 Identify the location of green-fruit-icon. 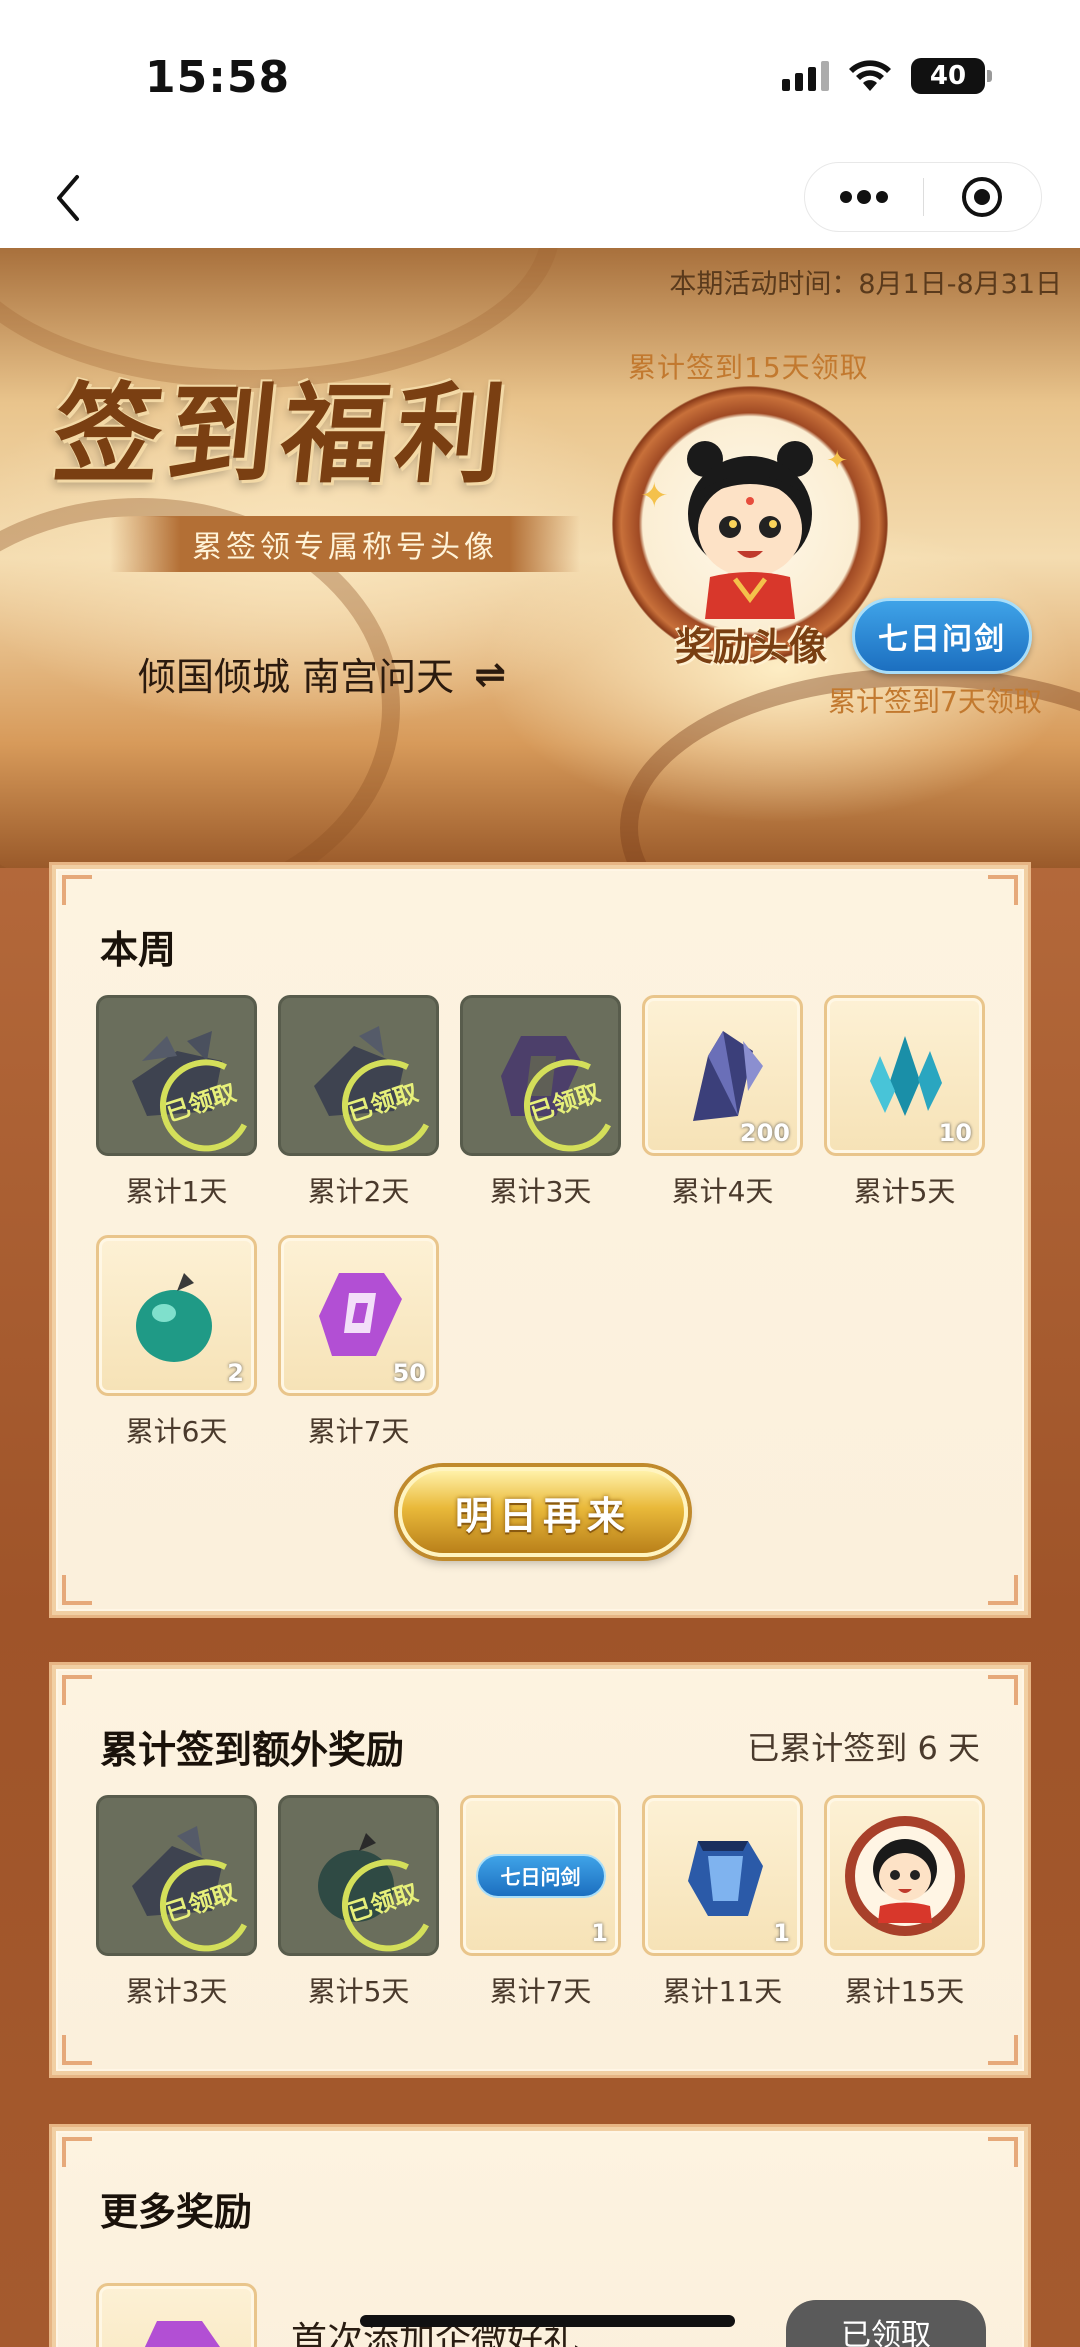
(173, 1317).